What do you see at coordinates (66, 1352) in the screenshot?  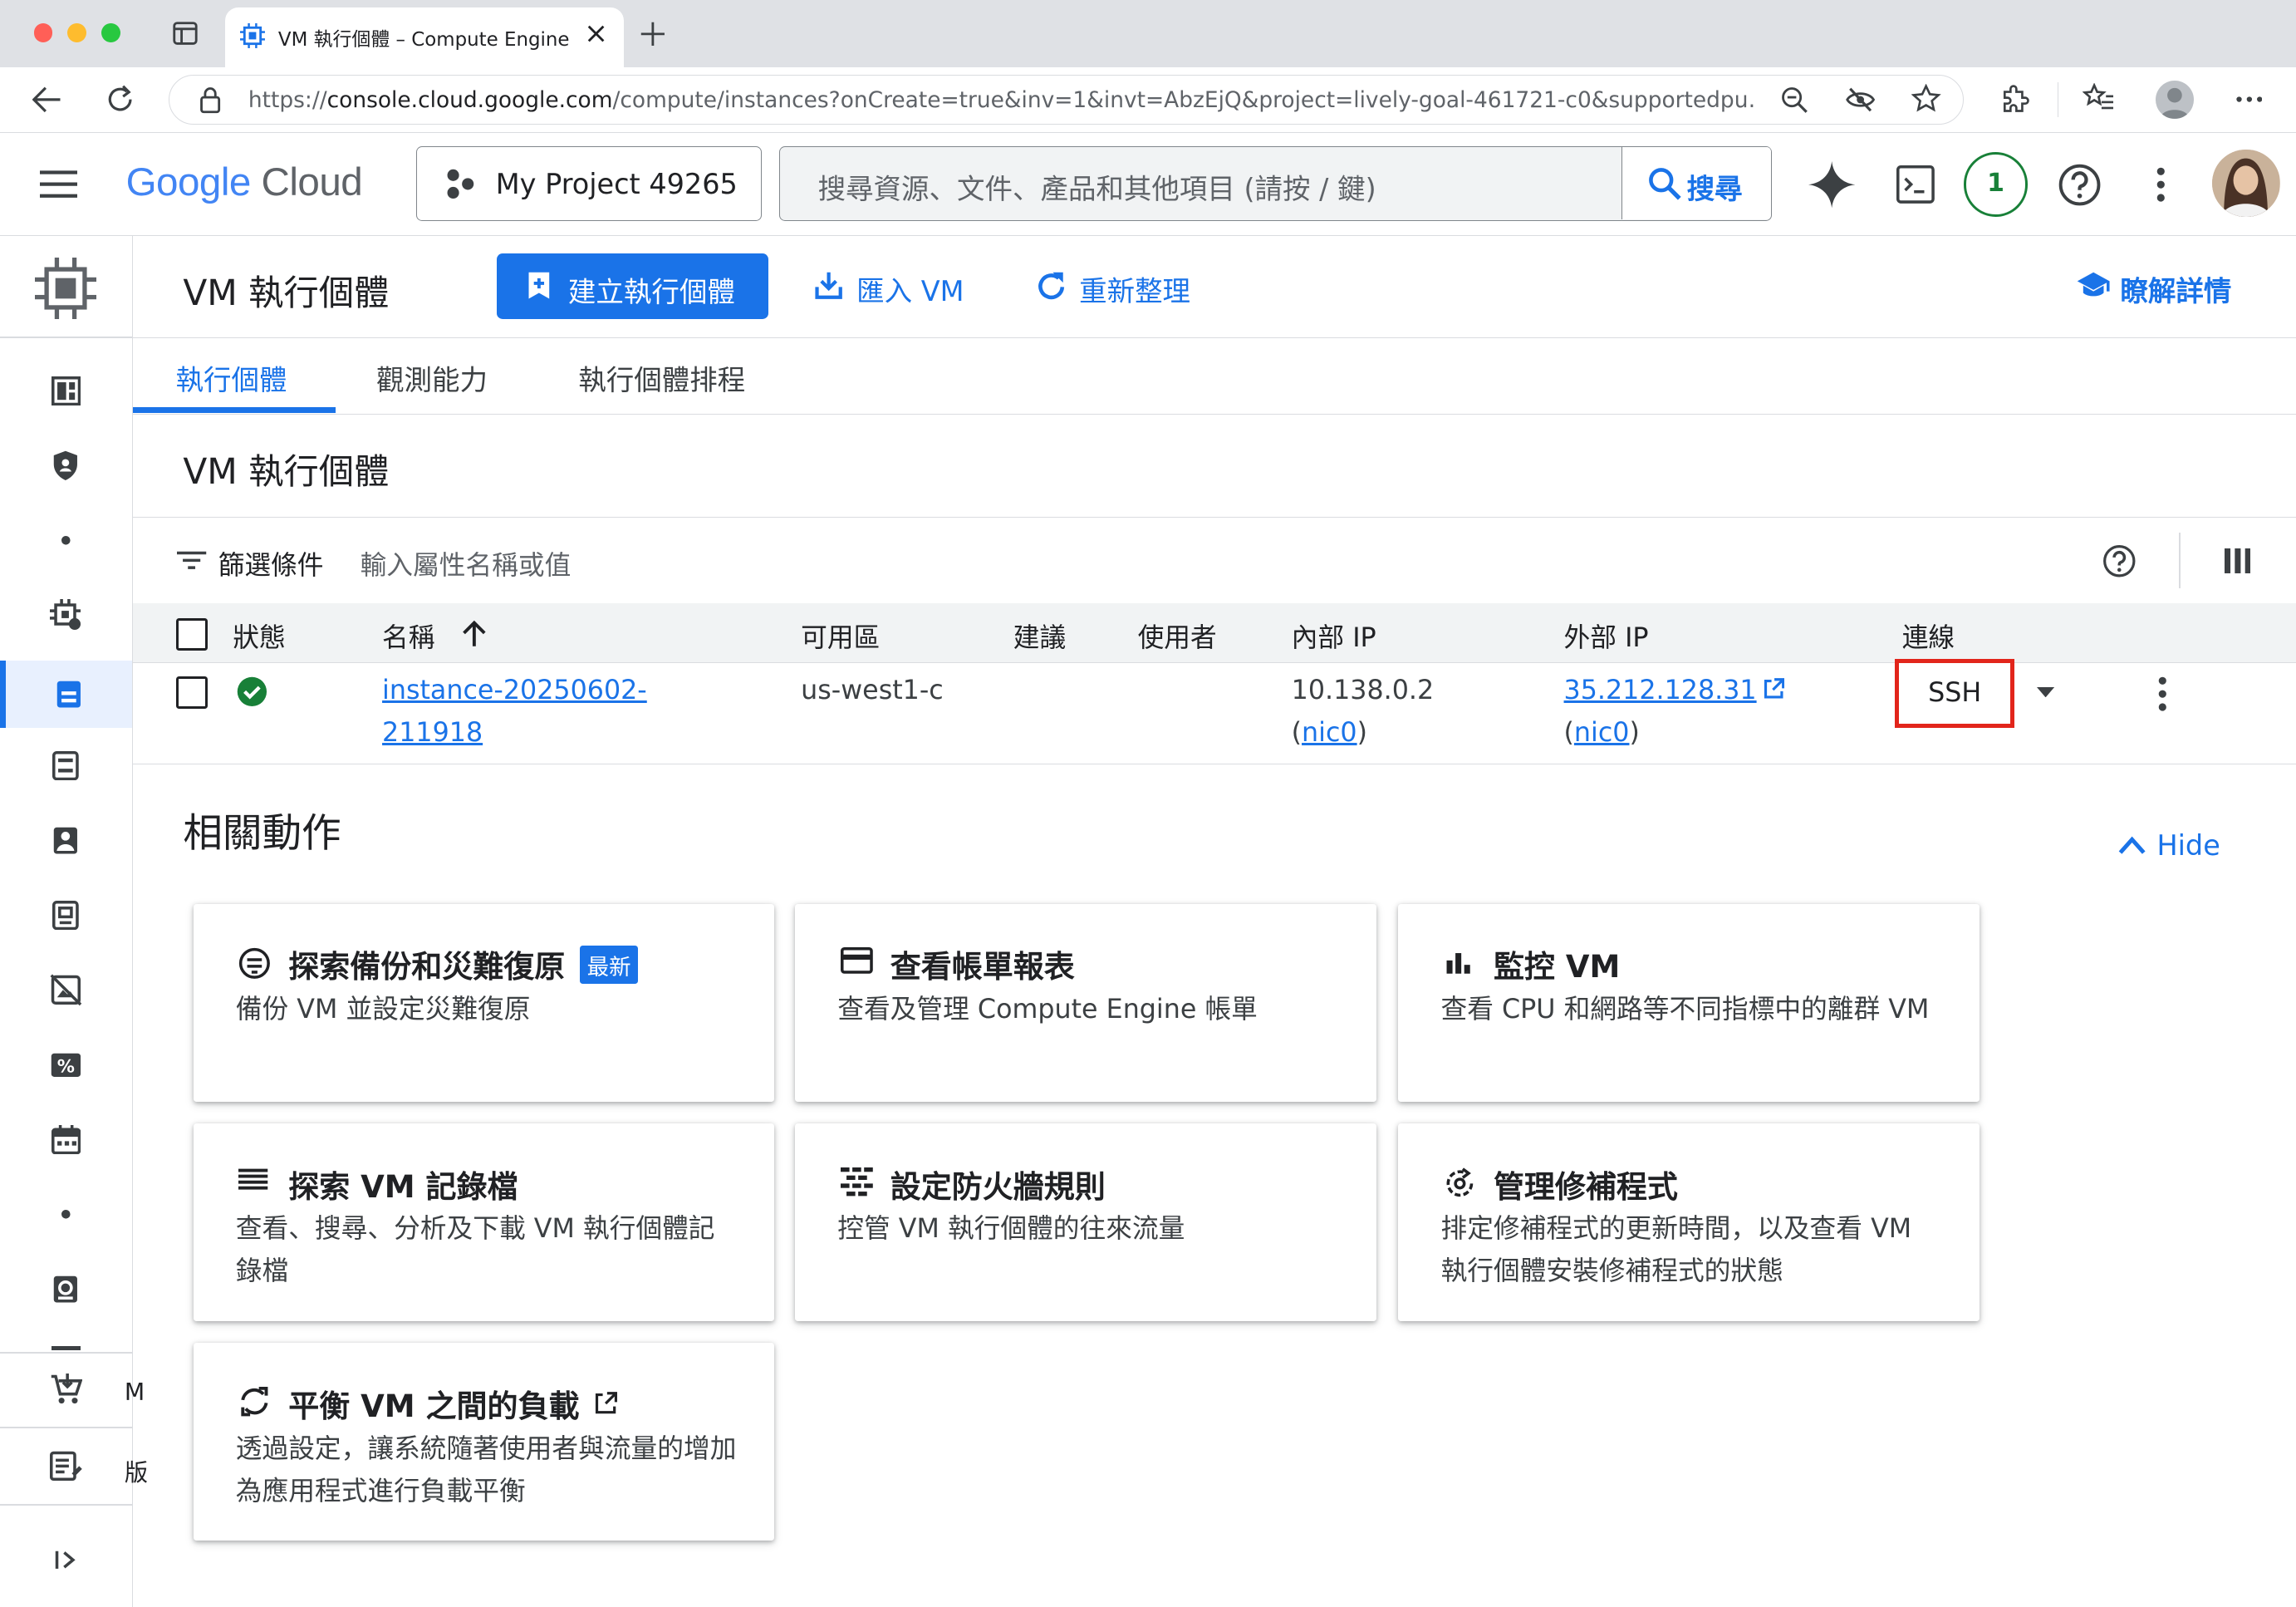 I see `rail-divider` at bounding box center [66, 1352].